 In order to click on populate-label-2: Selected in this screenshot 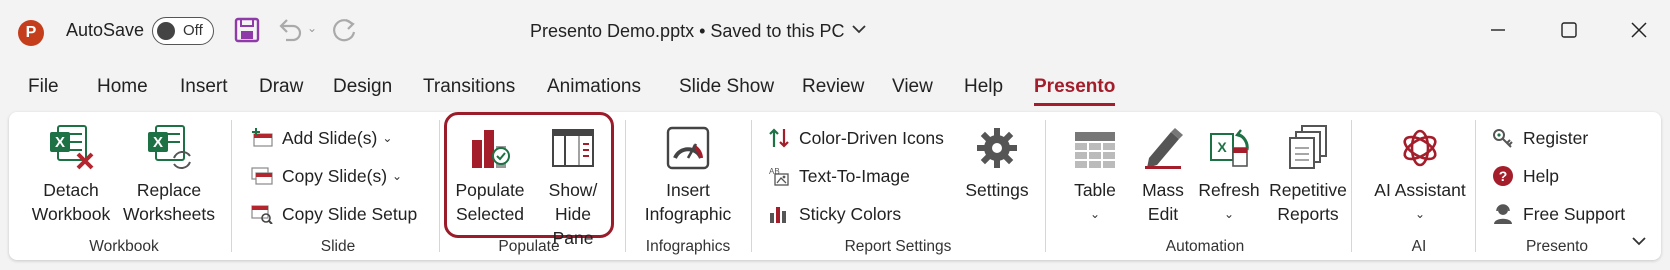, I will do `click(490, 214)`.